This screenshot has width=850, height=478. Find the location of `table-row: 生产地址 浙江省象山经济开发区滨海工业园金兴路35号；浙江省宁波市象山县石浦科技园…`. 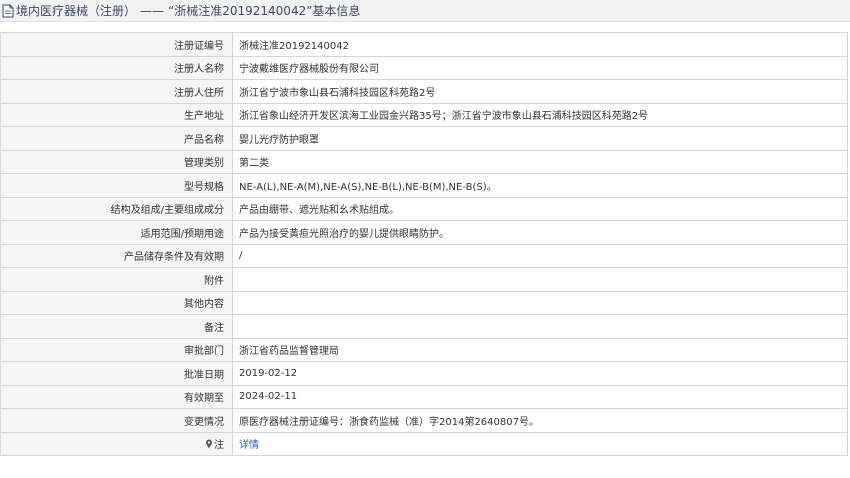

table-row: 生产地址 浙江省象山经济开发区滨海工业园金兴路35号；浙江省宁波市象山县石浦科技园… is located at coordinates (424, 114).